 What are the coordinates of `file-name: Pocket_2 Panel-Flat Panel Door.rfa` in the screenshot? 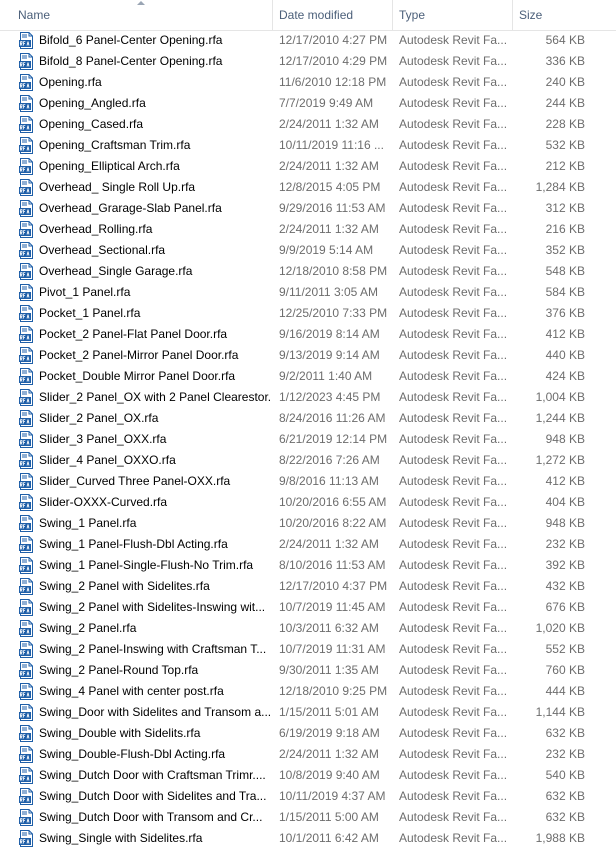 It's located at (133, 334).